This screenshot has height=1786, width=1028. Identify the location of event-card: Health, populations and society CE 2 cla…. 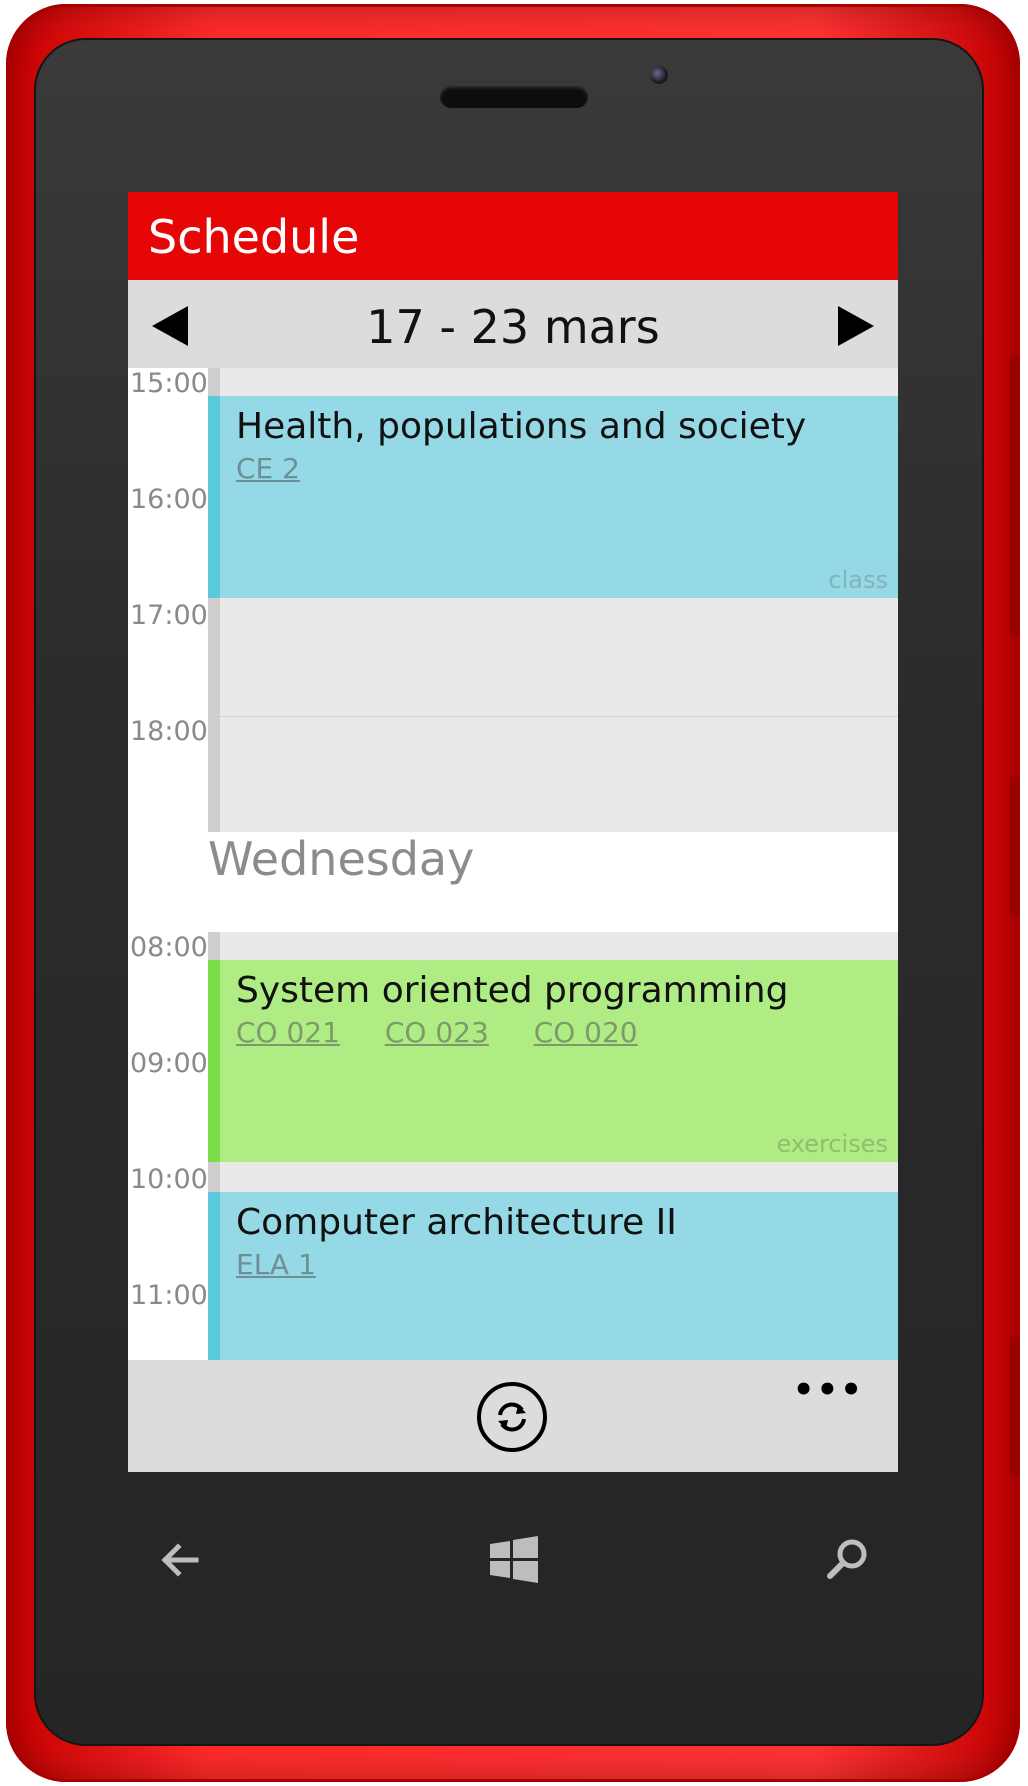
(553, 497).